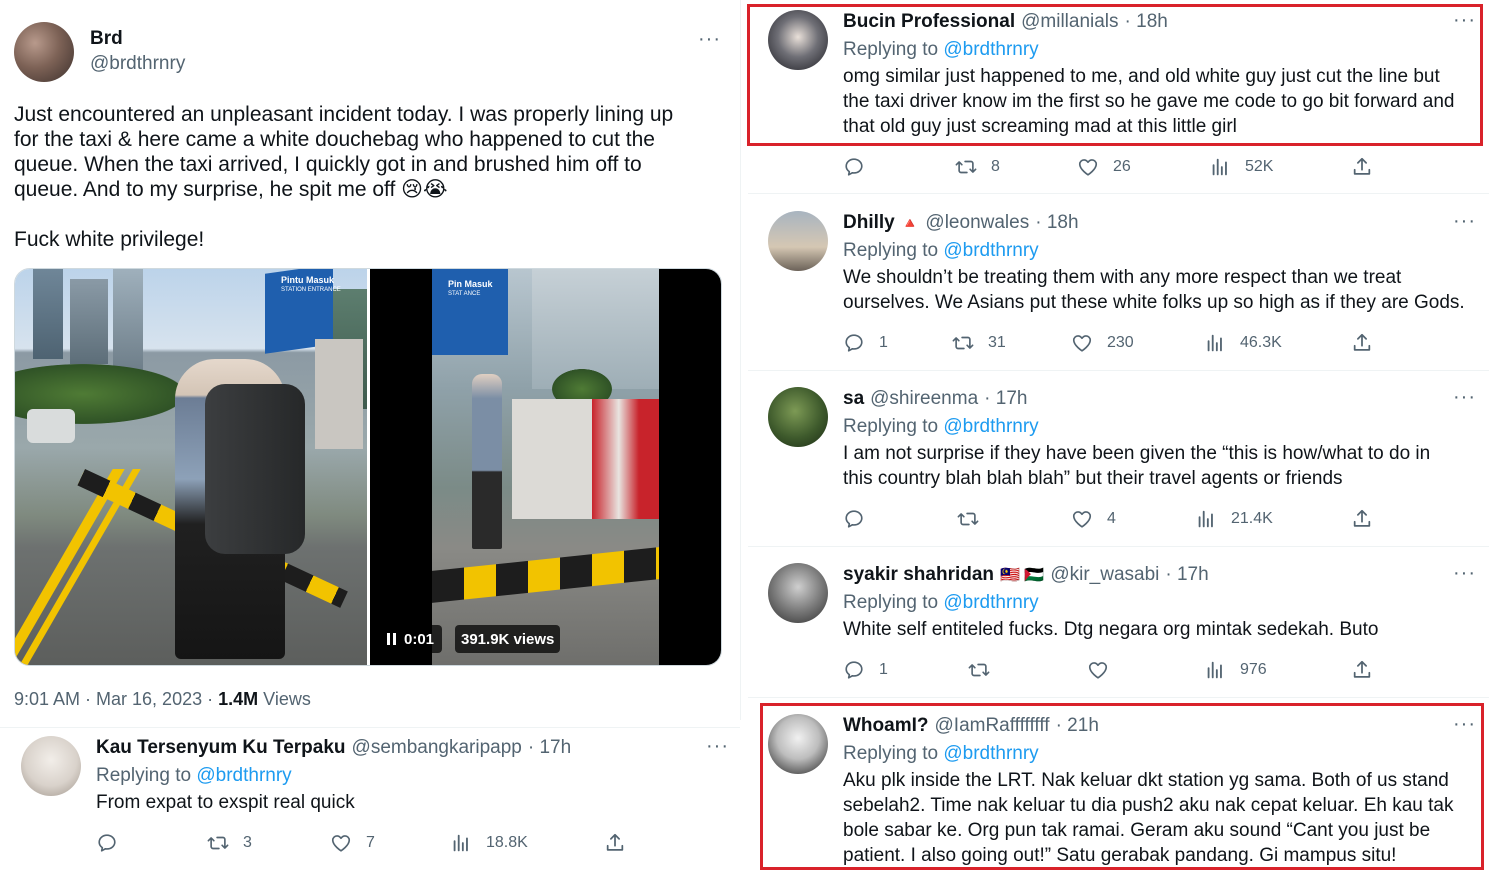  I want to click on reply-author-handle: @millanials, so click(1069, 22).